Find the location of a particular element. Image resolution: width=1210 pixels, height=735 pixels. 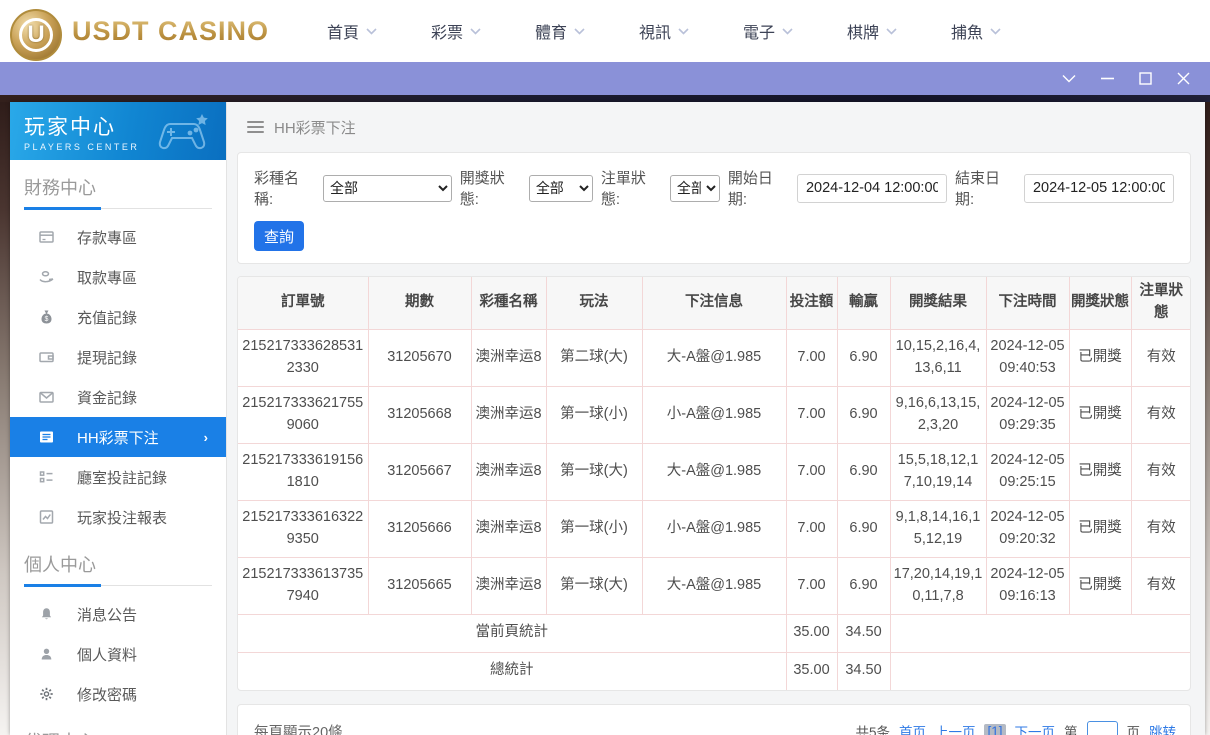

sidebar-item-存款專區: 存款專區 is located at coordinates (118, 237).